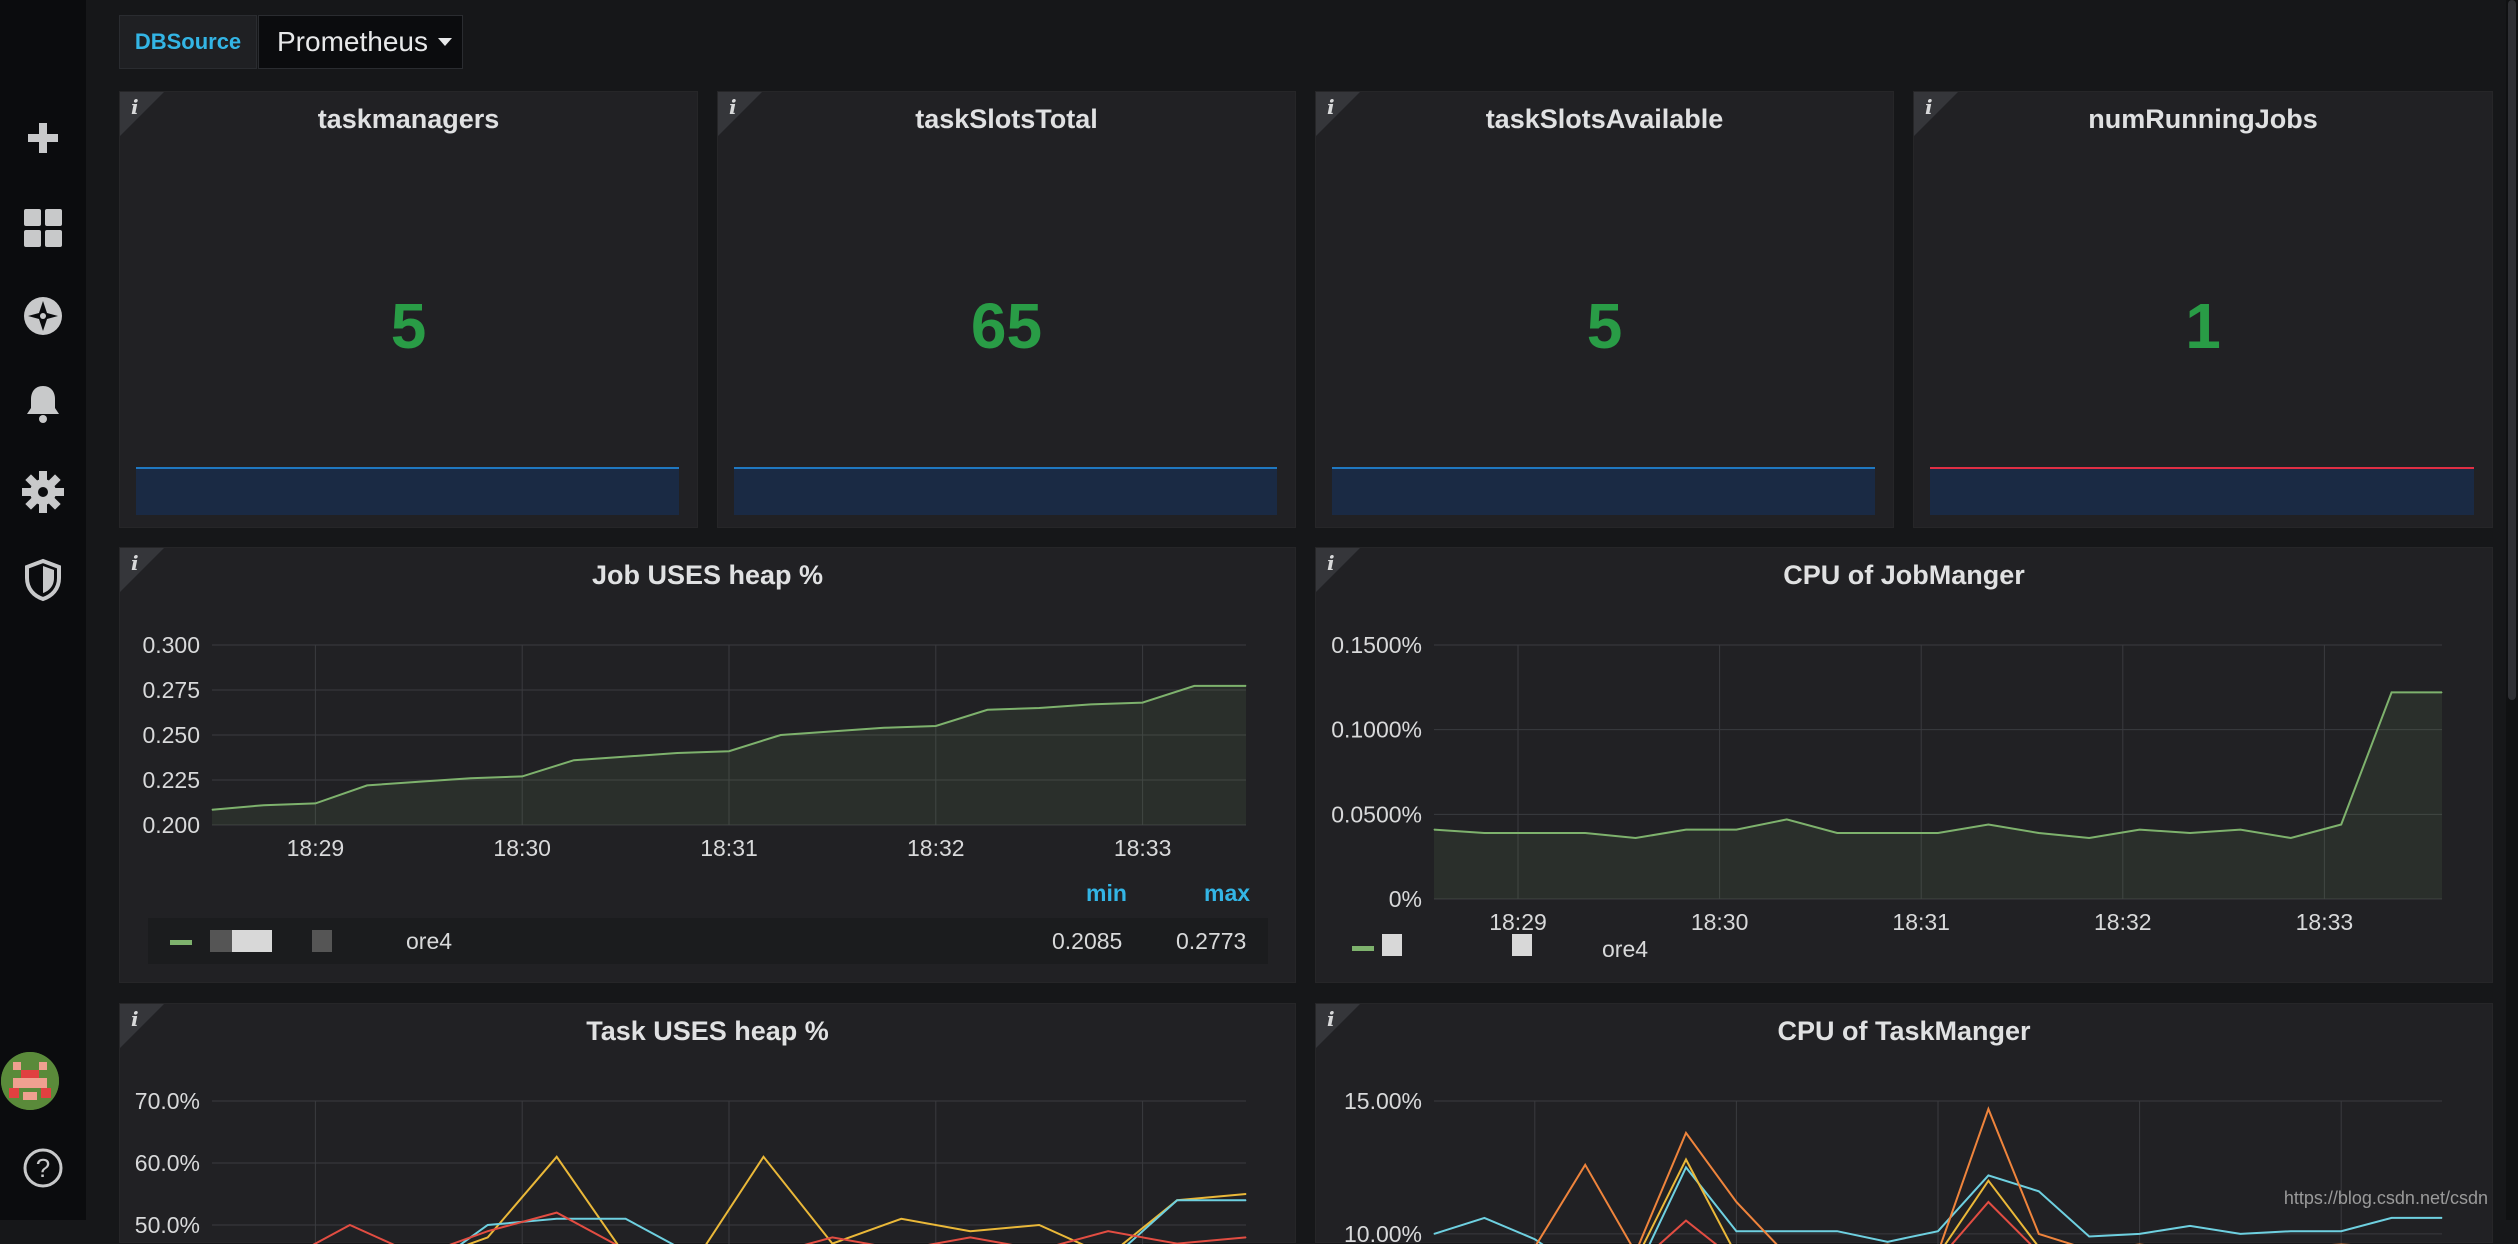  Describe the element at coordinates (1006, 119) in the screenshot. I see `panel-title: taskSlotsTotal` at that location.